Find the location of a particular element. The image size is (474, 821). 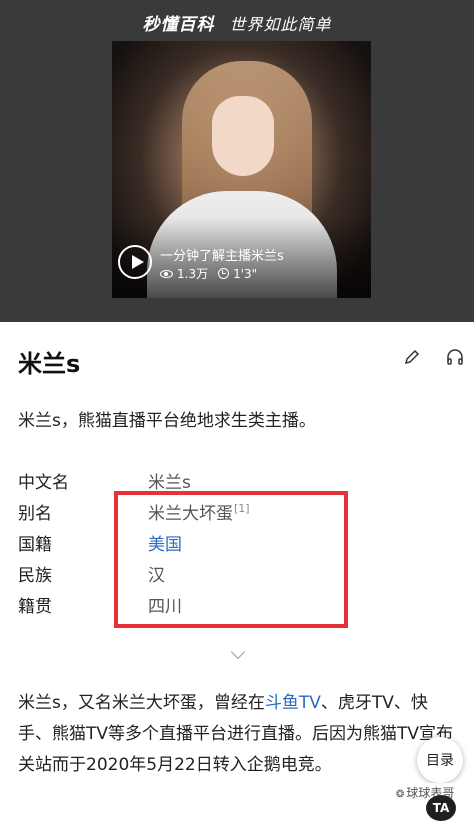

info-key: 别名 is located at coordinates (35, 514).